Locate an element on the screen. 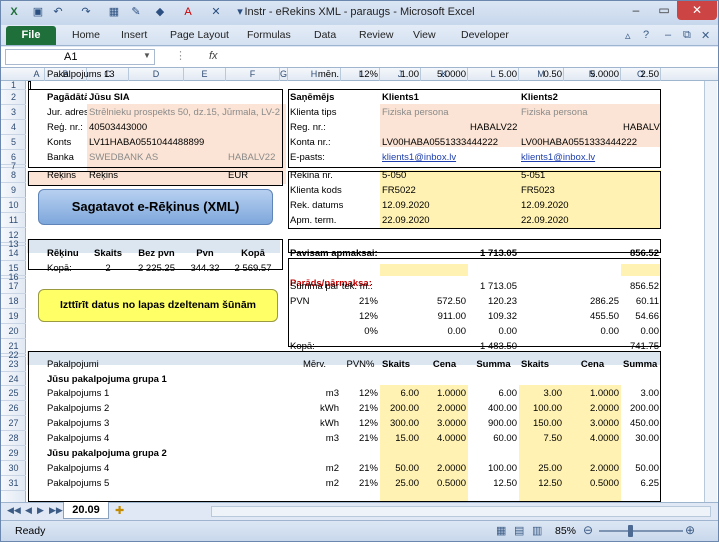  client1-sum: 6.00 is located at coordinates (493, 394).